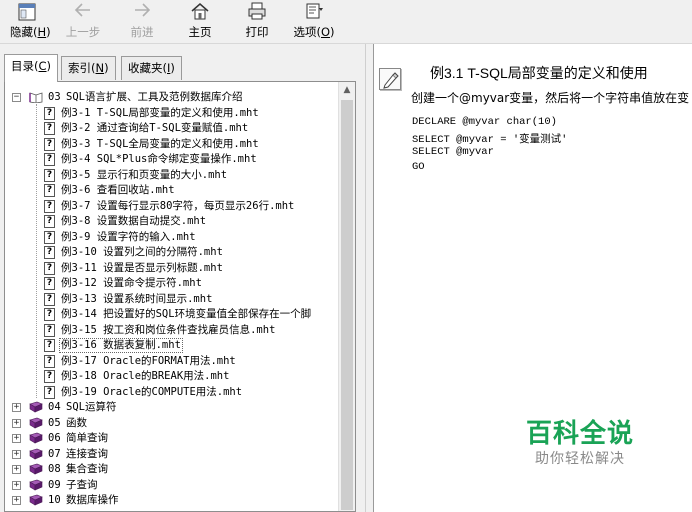 The height and width of the screenshot is (512, 692). I want to click on topic-label: 例3-6 查看回收站.mht, so click(118, 190).